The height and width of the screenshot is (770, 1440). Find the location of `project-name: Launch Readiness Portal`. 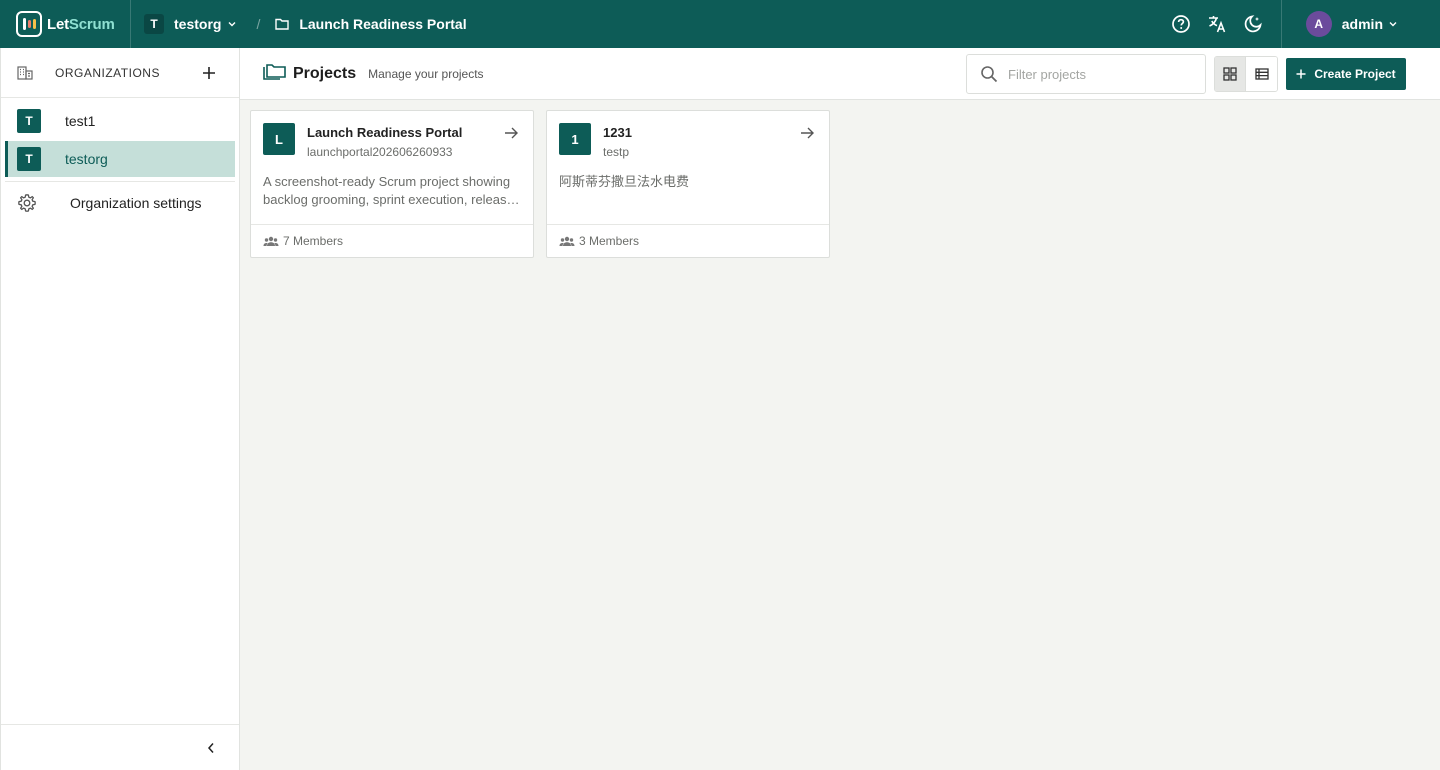

project-name: Launch Readiness Portal is located at coordinates (385, 132).